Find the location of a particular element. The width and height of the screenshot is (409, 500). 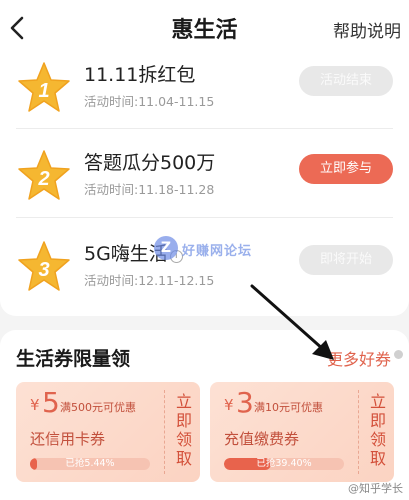

star-icon: 3 is located at coordinates (44, 266).